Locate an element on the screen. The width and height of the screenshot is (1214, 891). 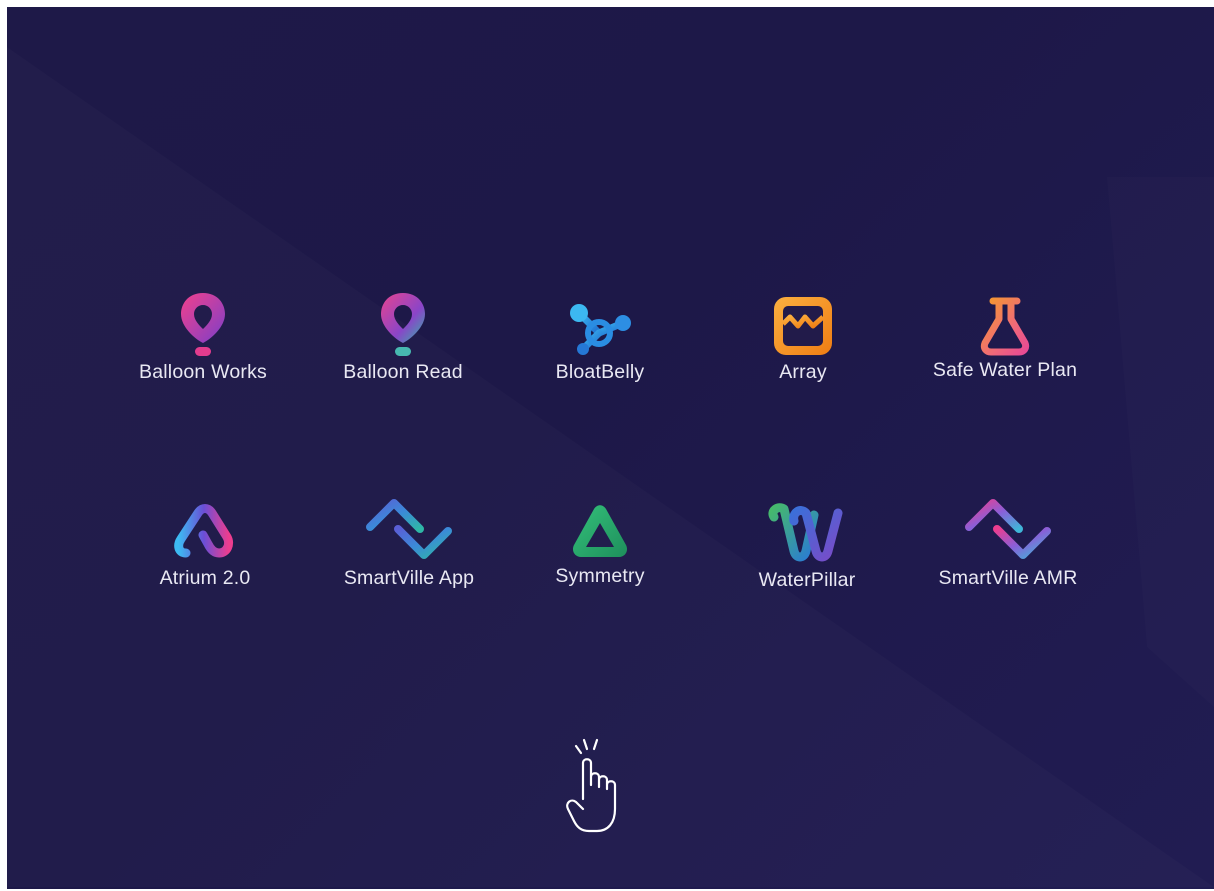
app-label: Balloon Read is located at coordinates (403, 372).